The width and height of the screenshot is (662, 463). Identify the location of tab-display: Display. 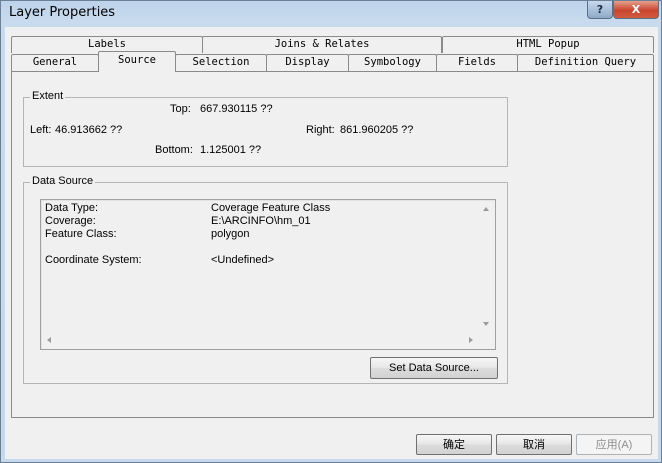
(307, 62).